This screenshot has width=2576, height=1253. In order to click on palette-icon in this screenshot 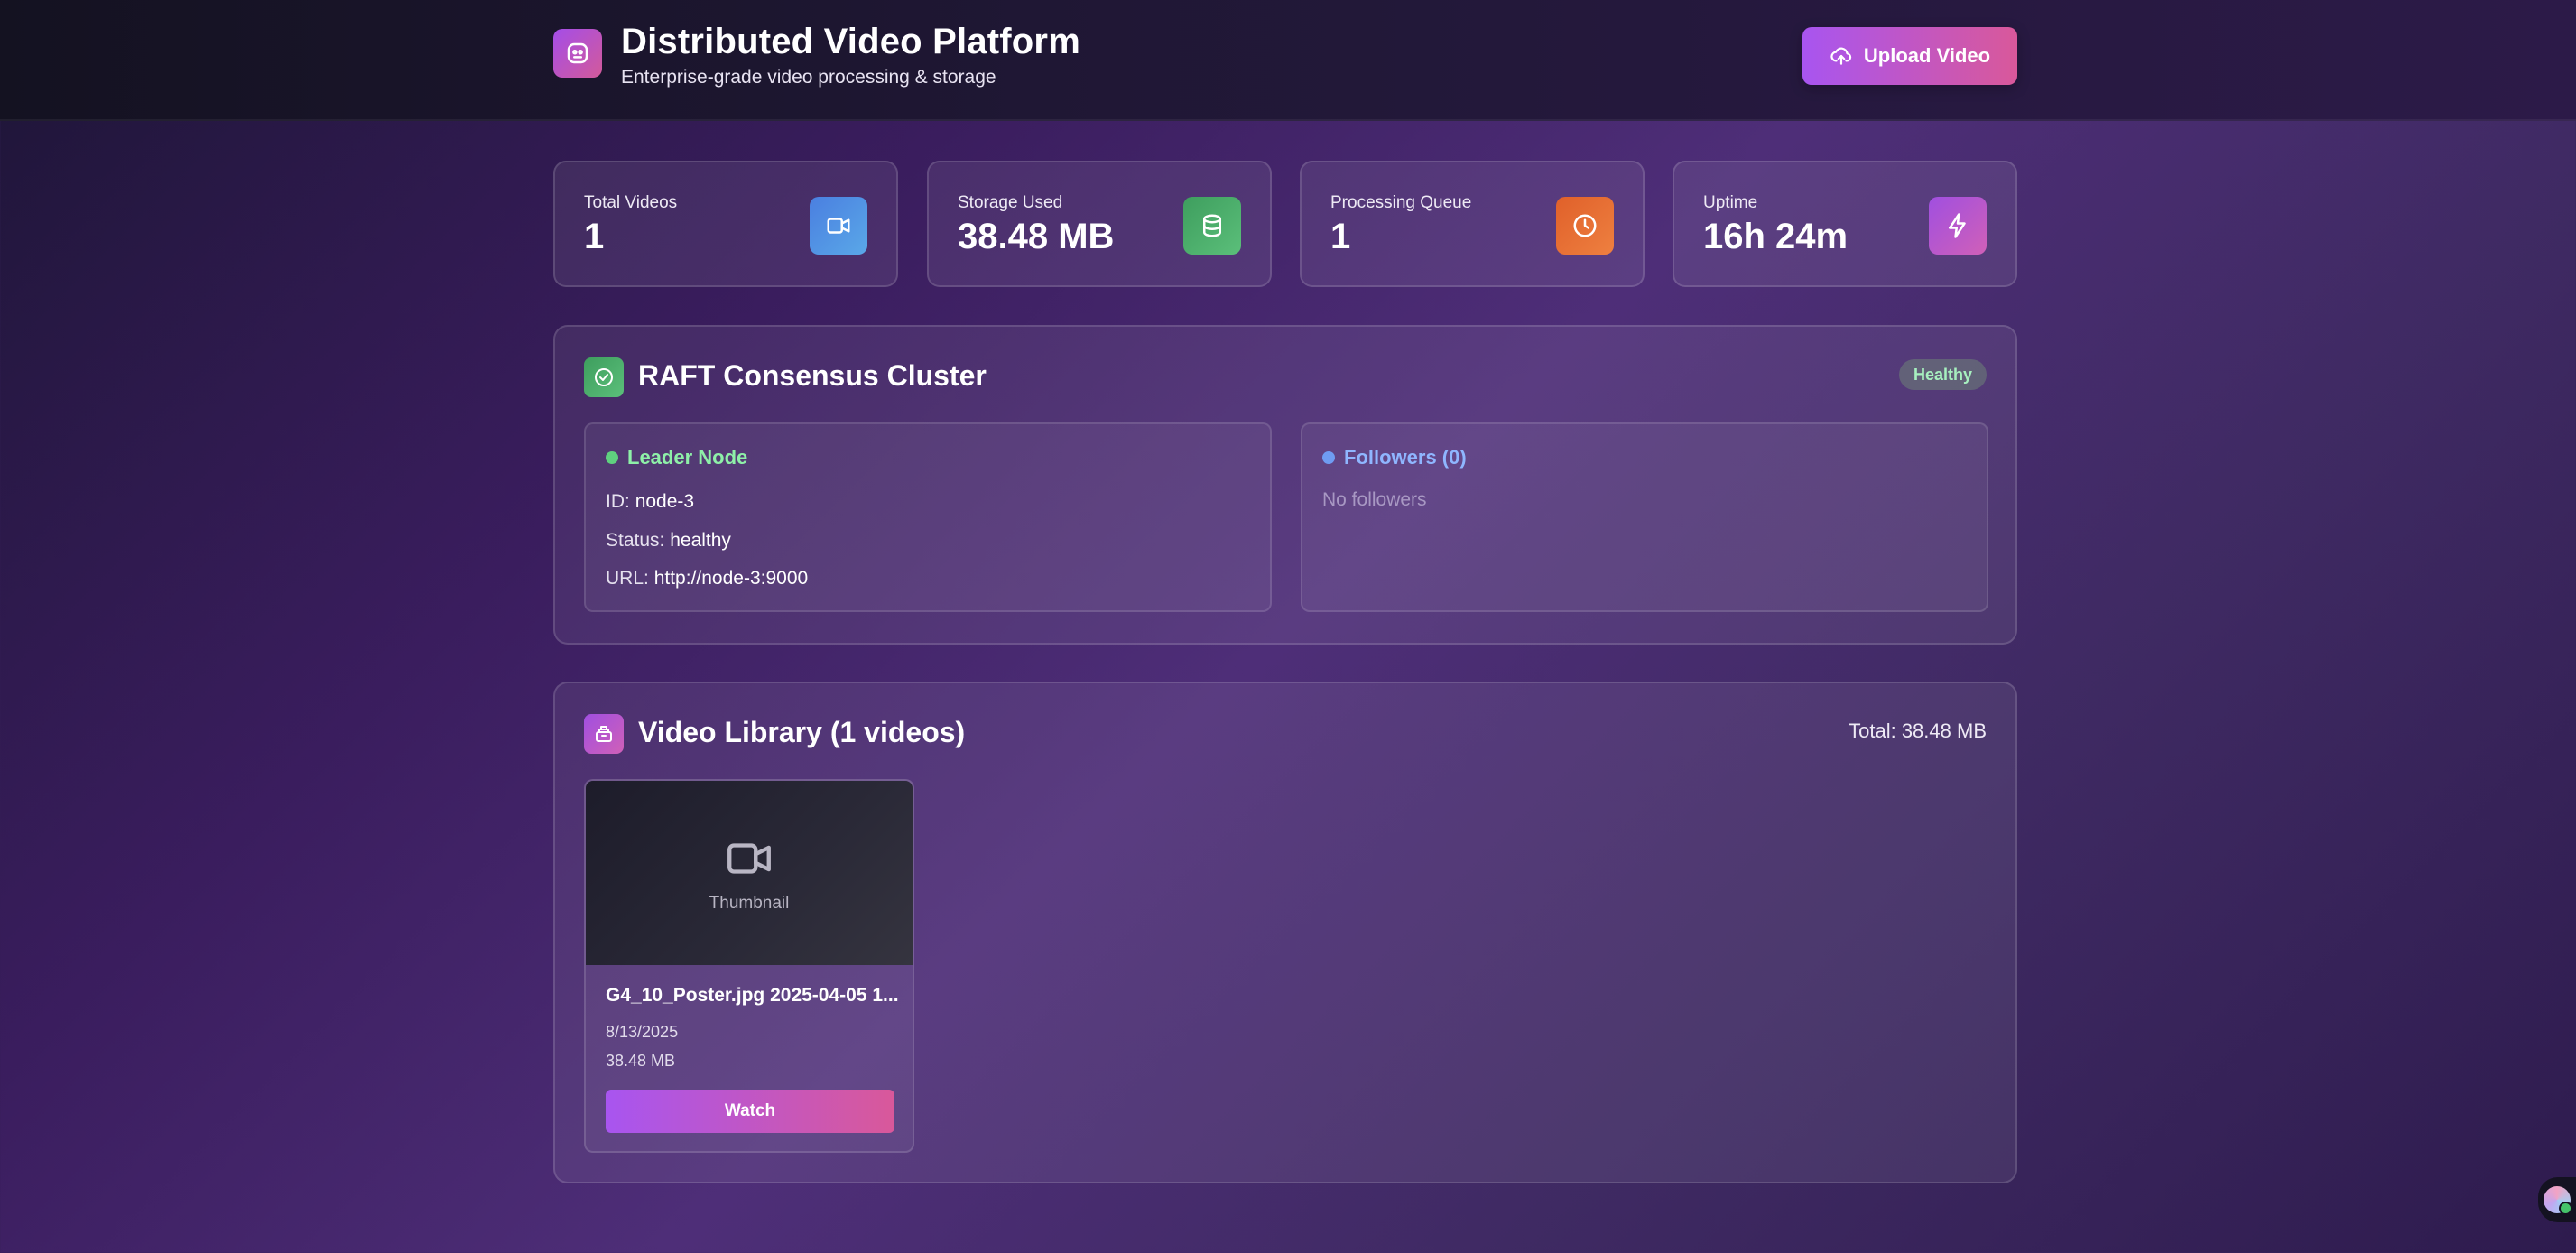, I will do `click(2558, 1201)`.